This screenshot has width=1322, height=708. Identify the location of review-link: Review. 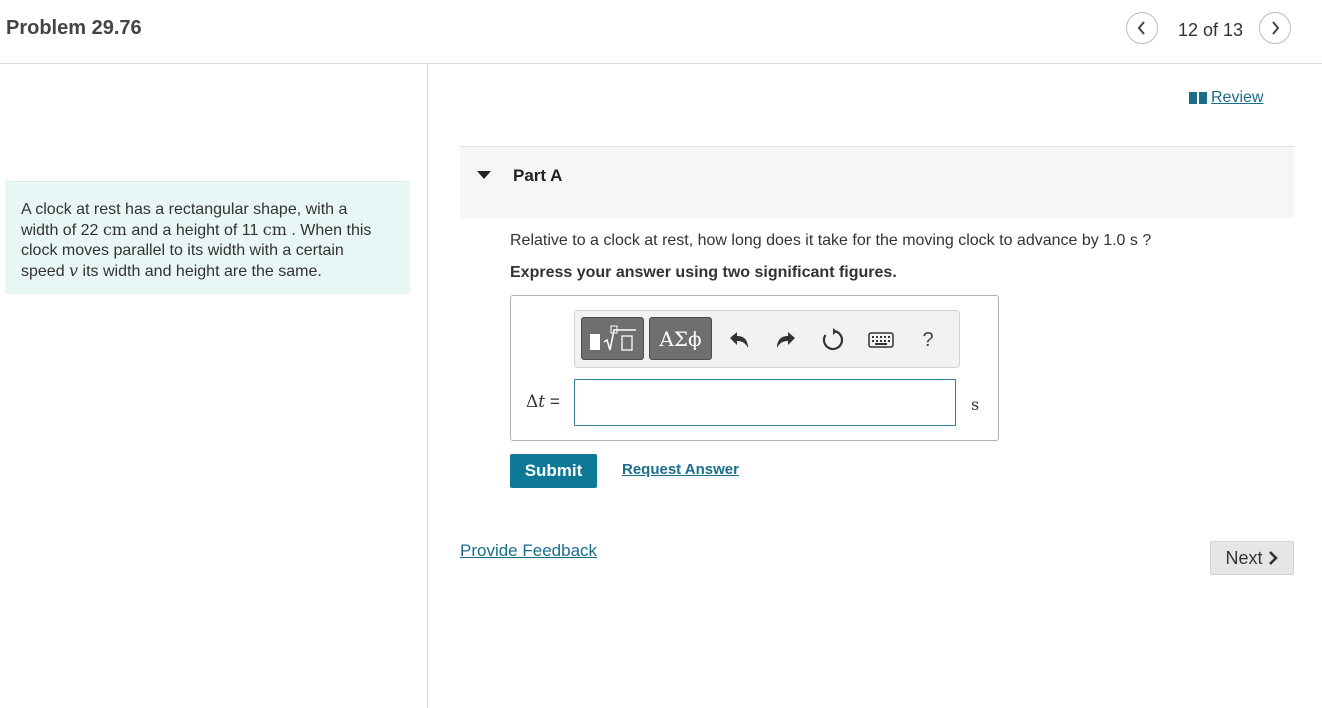
(1226, 98).